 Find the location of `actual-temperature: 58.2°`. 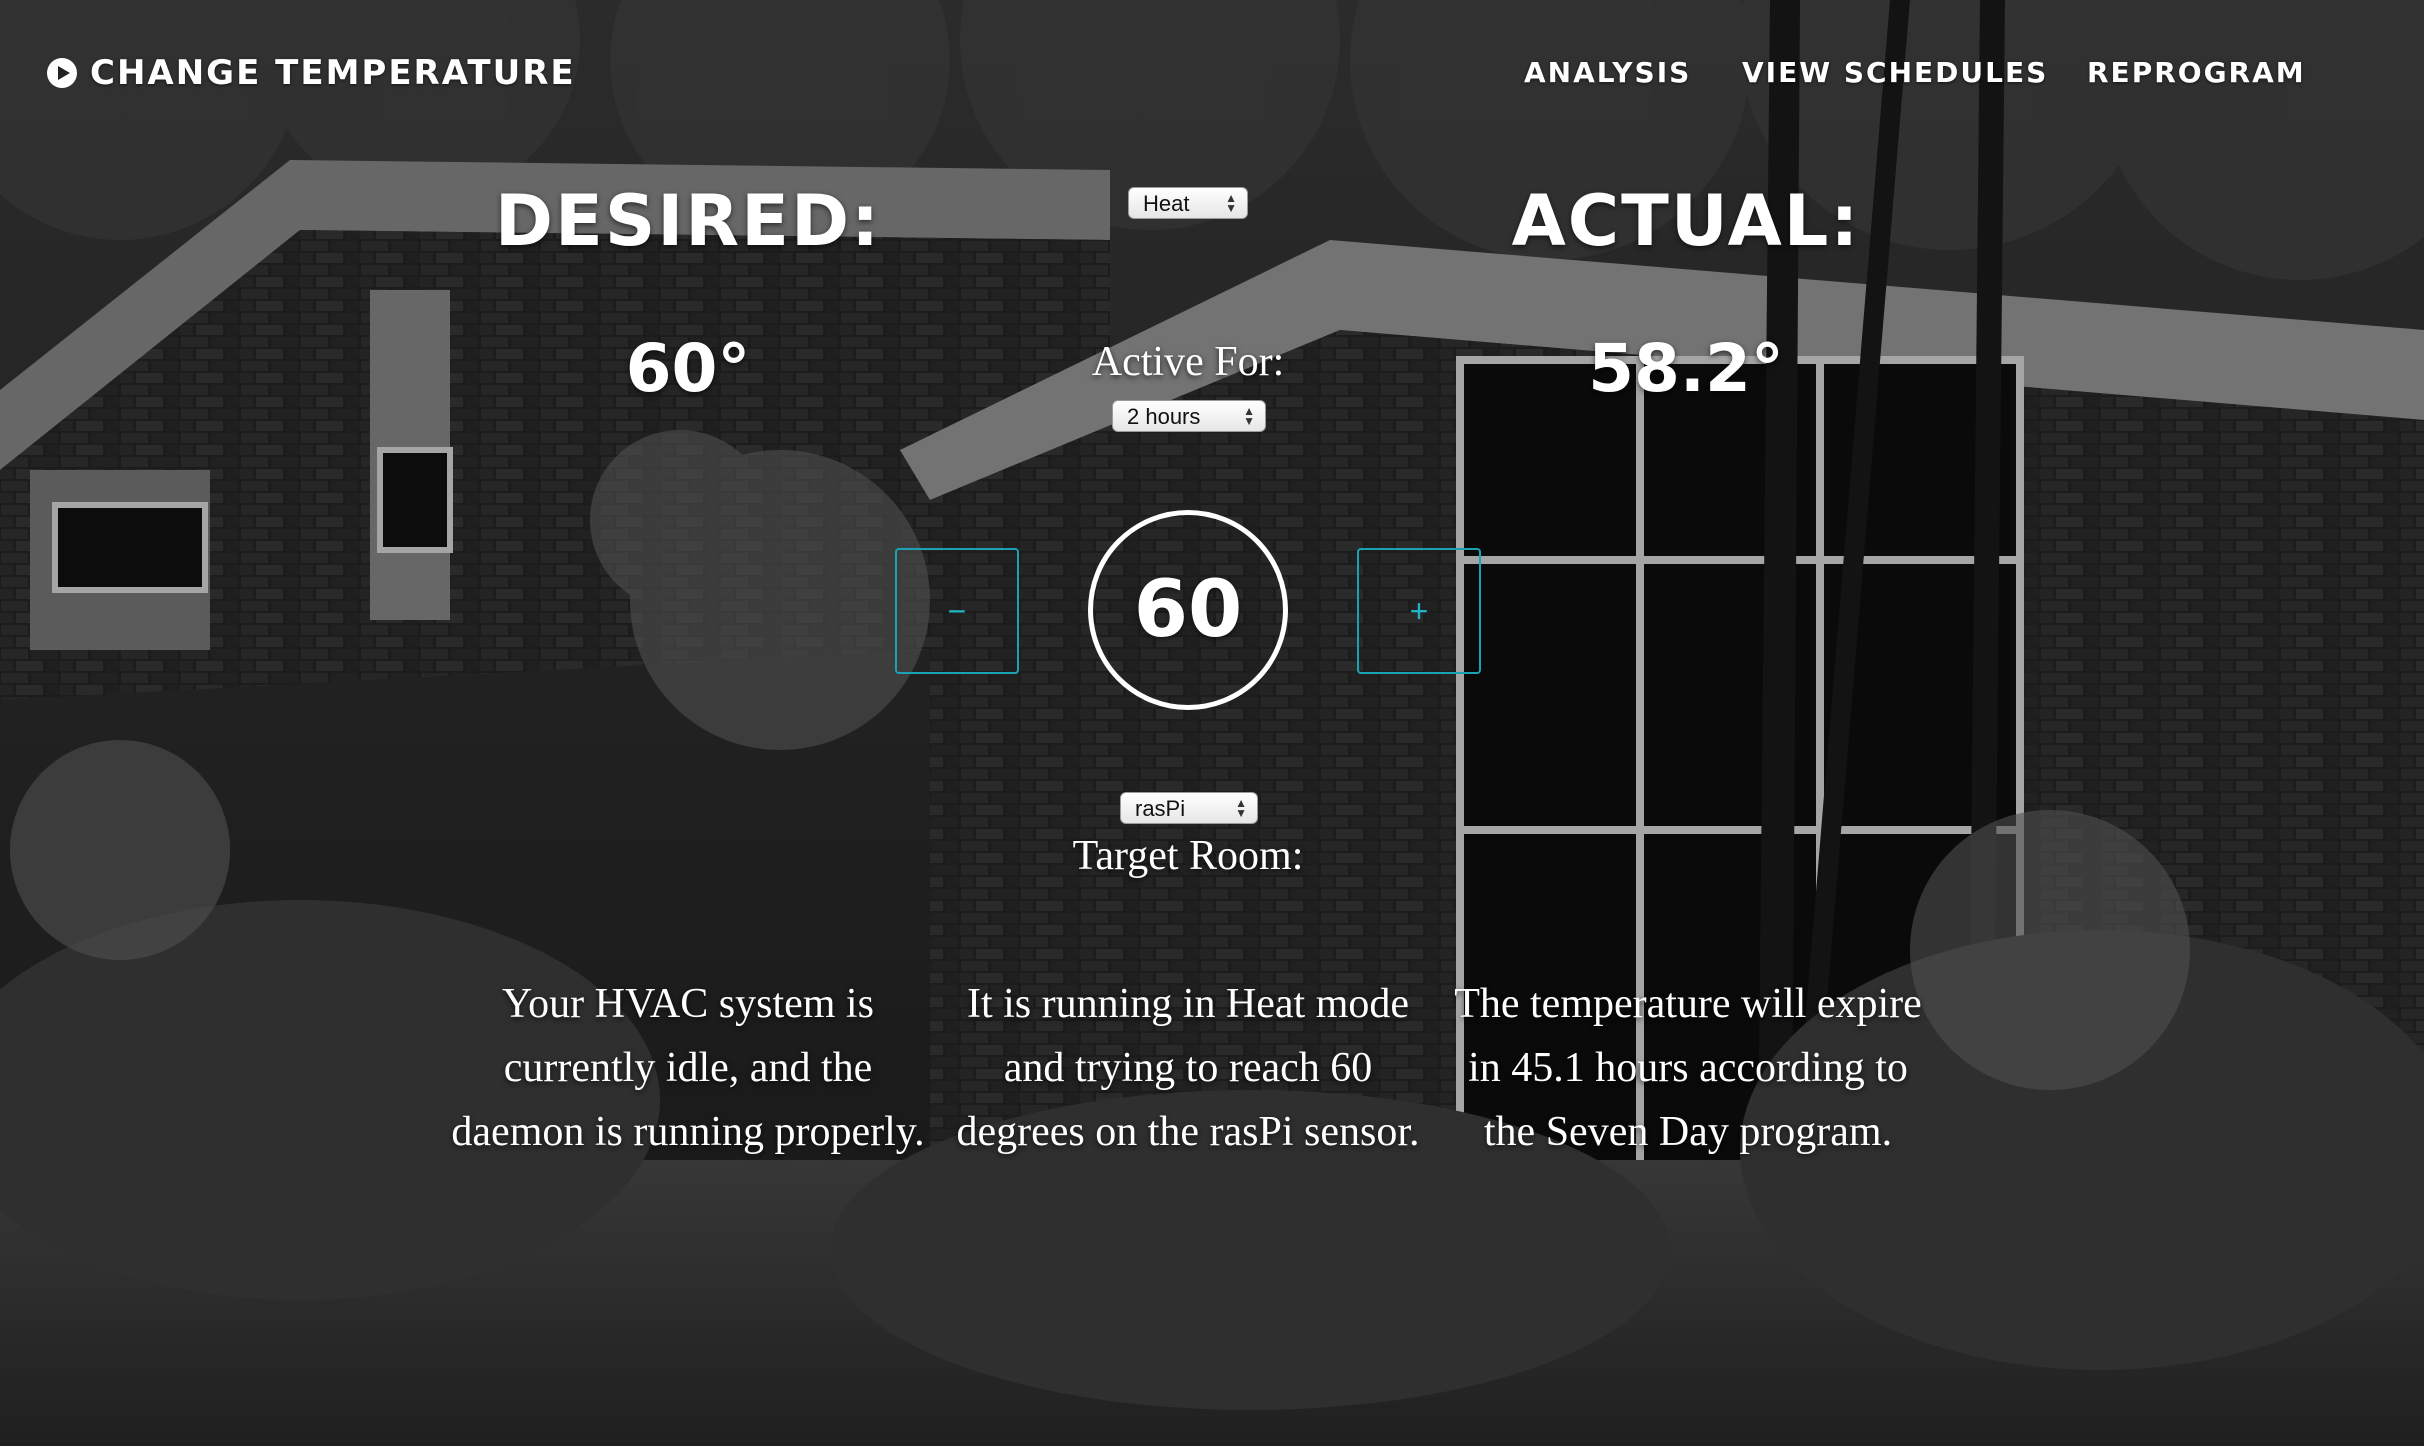

actual-temperature: 58.2° is located at coordinates (1686, 368).